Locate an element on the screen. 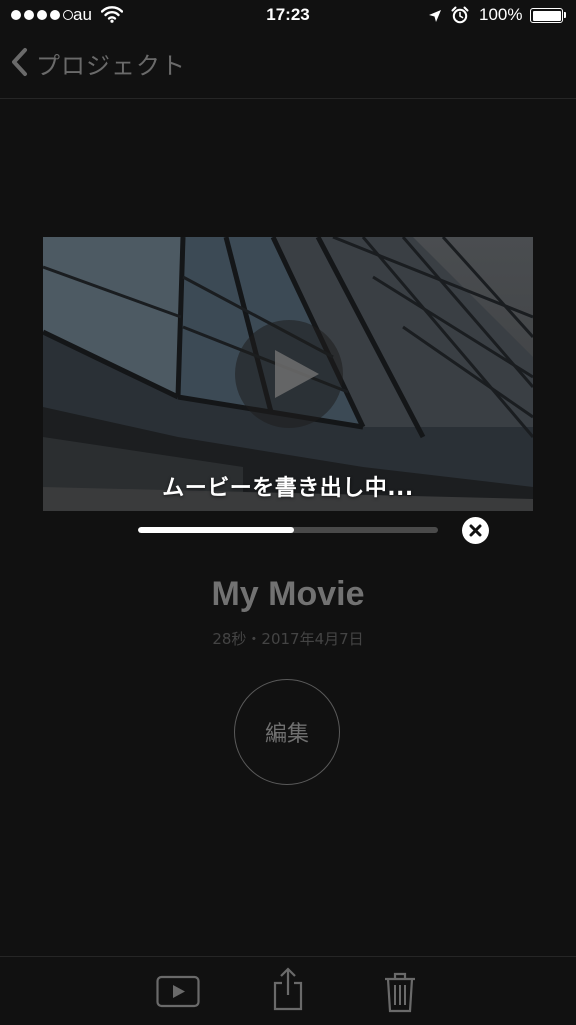 Image resolution: width=576 pixels, height=1025 pixels. bottom-toolbar is located at coordinates (288, 990).